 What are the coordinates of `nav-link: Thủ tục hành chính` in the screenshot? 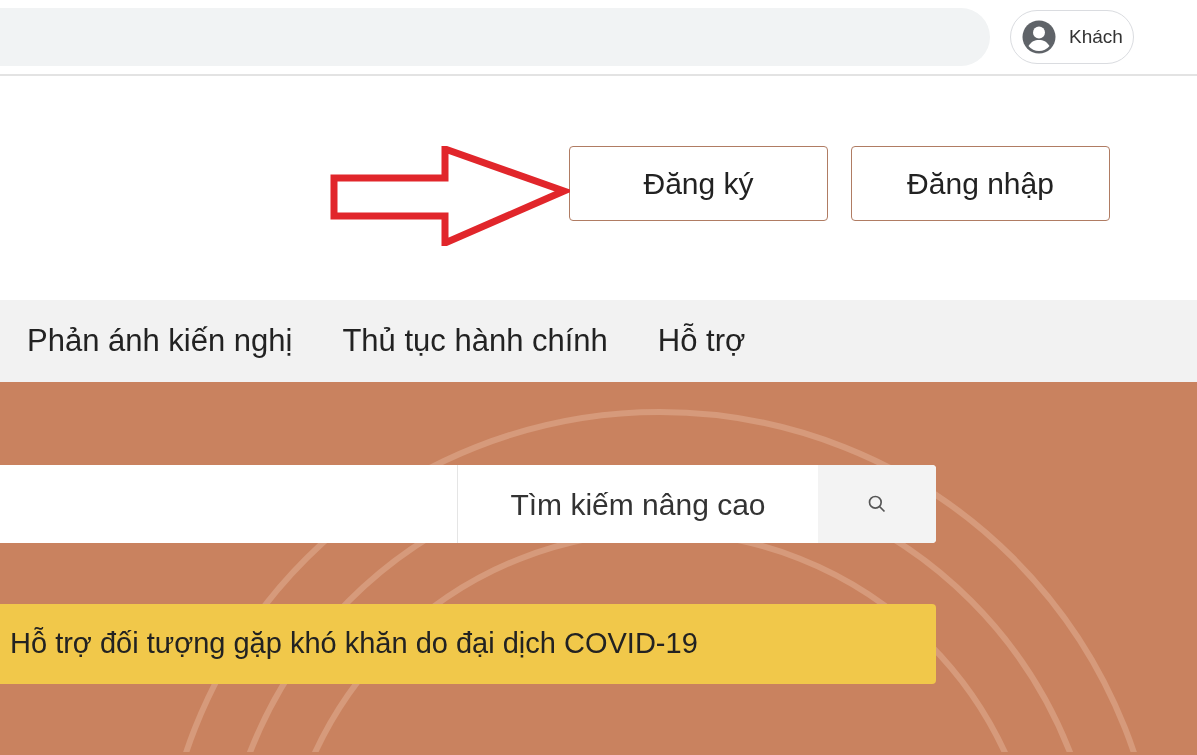 It's located at (475, 341).